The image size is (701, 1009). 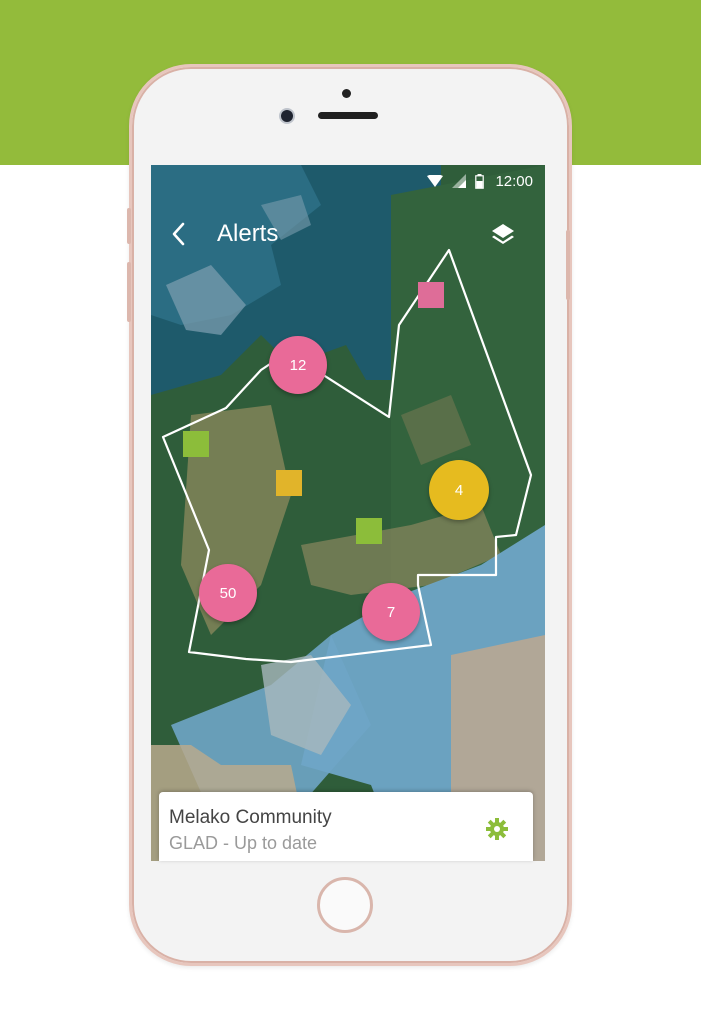 I want to click on cluster-count: 7, so click(x=391, y=612).